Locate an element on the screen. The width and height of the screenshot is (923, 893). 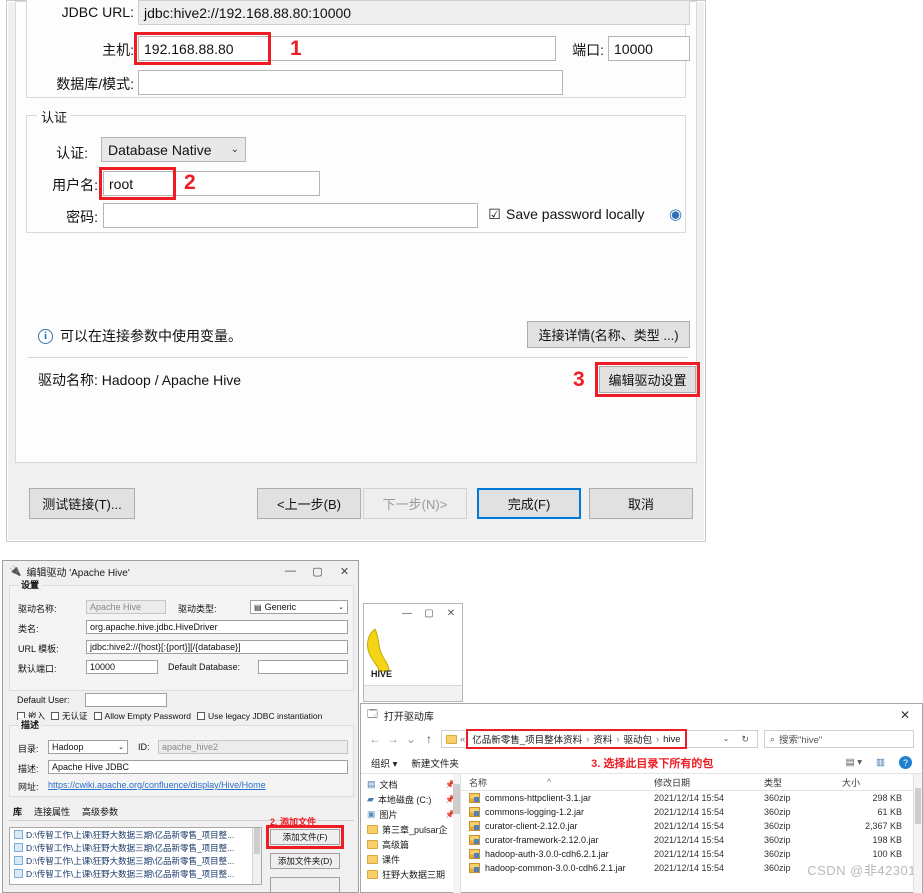
host-highlight-box is located at coordinates (202, 48).